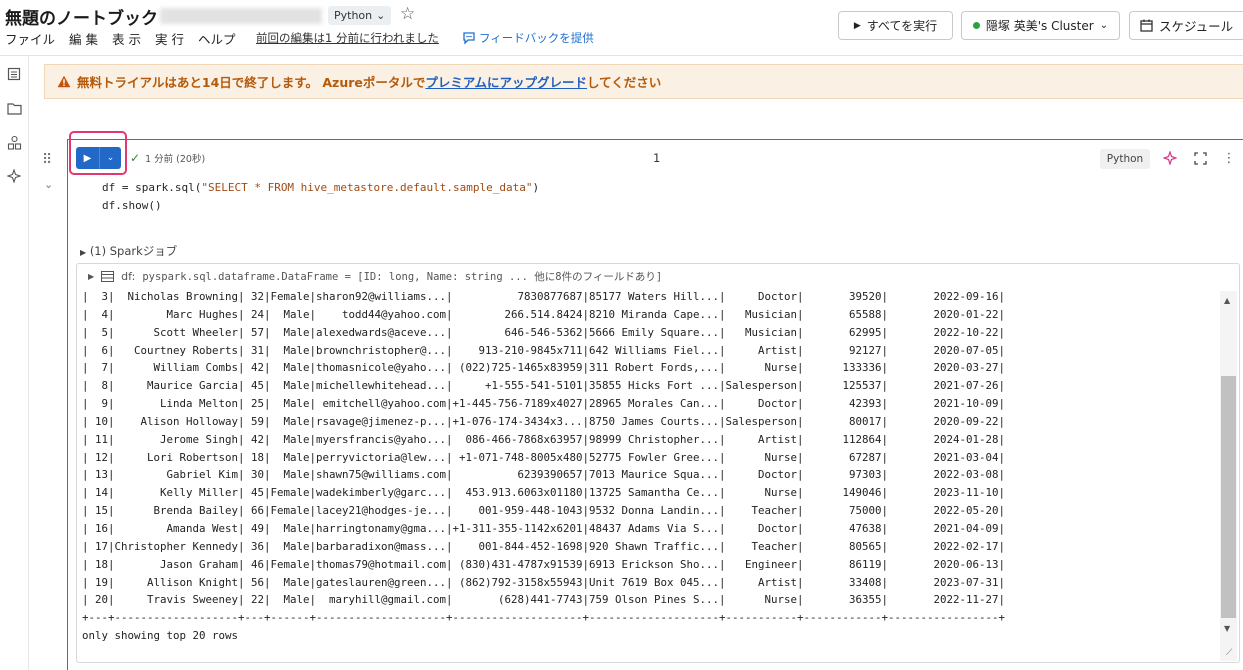 This screenshot has height=670, width=1243. I want to click on run-all-button: ▶ すべてを実行, so click(895, 25).